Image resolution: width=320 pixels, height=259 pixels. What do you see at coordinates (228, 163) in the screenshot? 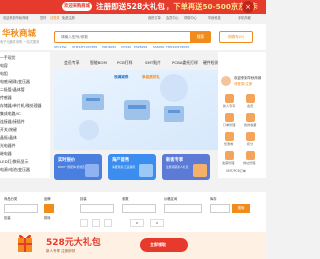
I see `quick-link-label: 发票管理` at bounding box center [228, 163].